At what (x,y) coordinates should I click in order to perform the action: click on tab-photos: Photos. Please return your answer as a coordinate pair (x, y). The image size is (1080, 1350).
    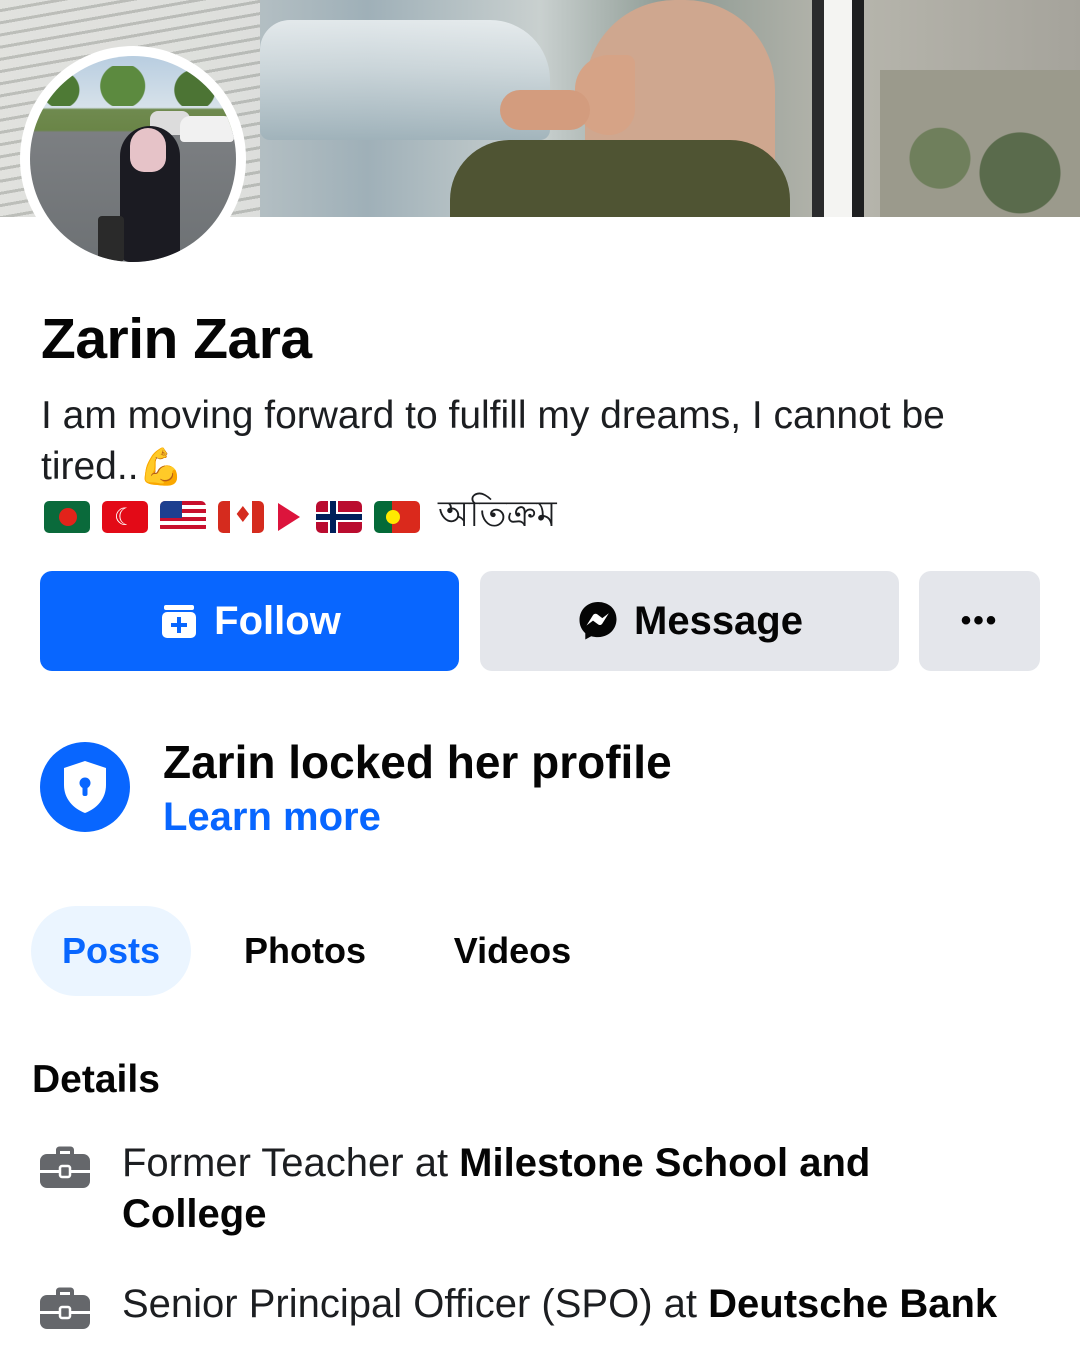
    Looking at the image, I should click on (305, 951).